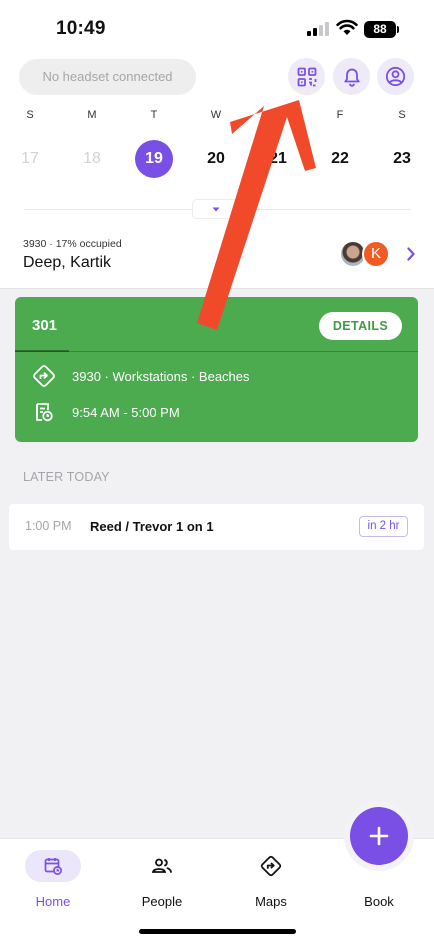 This screenshot has height=943, width=434. Describe the element at coordinates (35, 244) in the screenshot. I see `building-code: 3930` at that location.